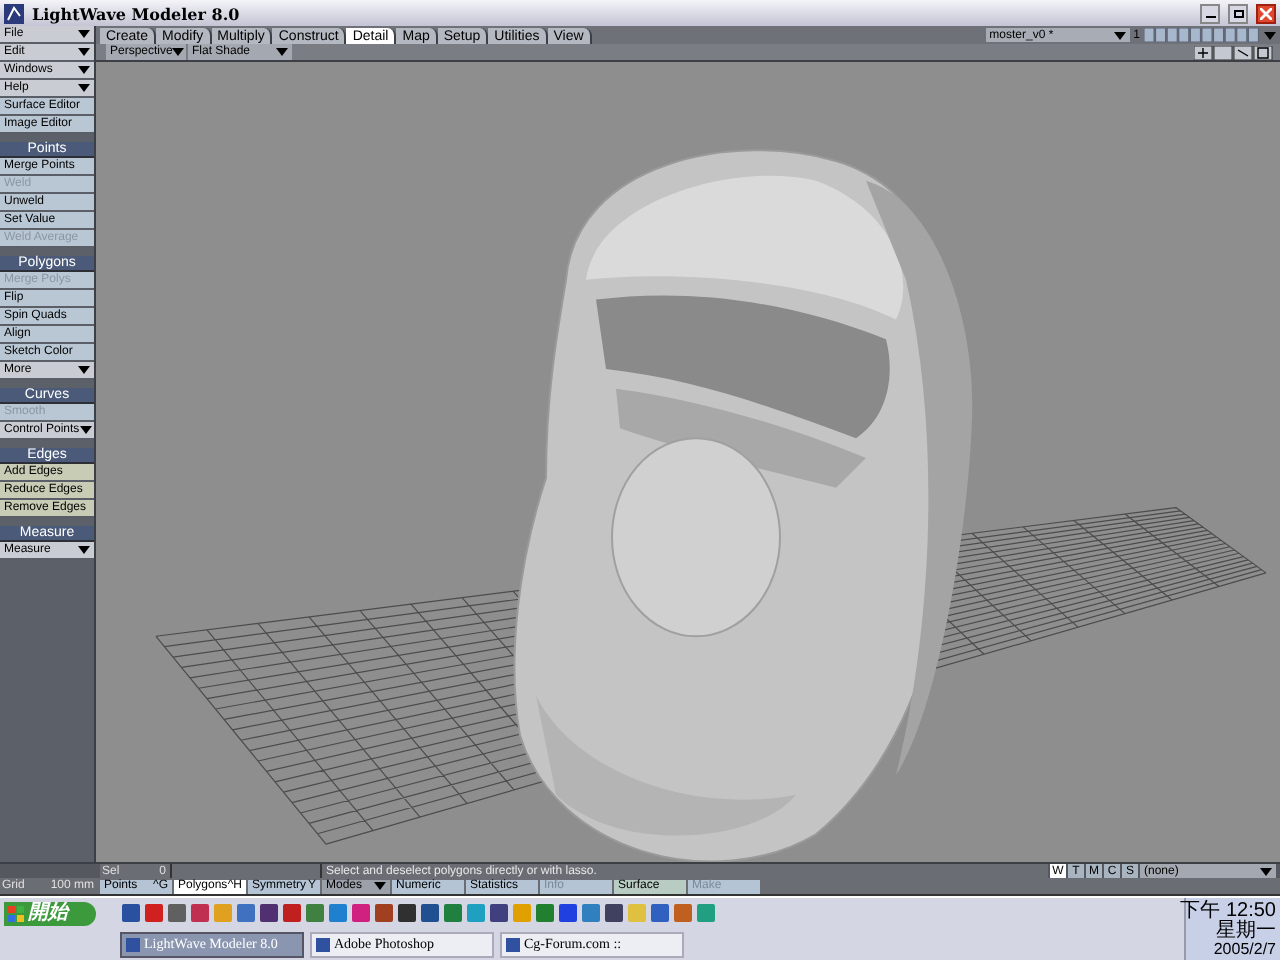 The width and height of the screenshot is (1280, 960). I want to click on close-icon, so click(1266, 13).